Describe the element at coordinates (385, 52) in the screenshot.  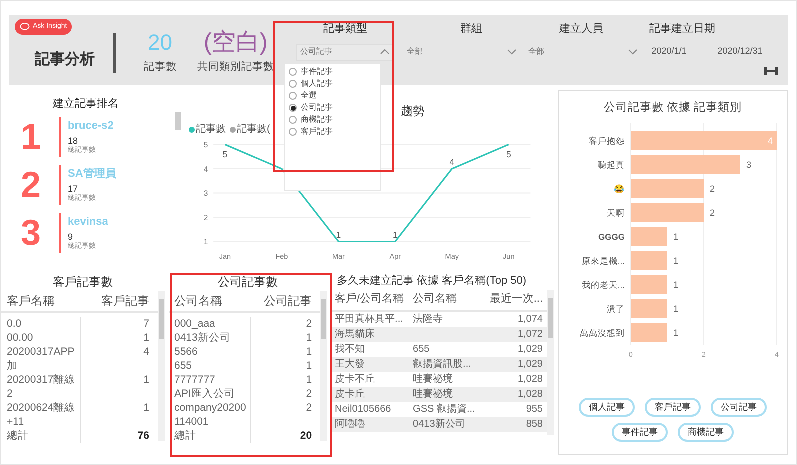
I see `chevron-up-icon` at that location.